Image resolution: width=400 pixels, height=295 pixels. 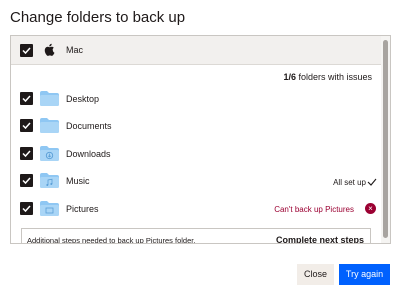 What do you see at coordinates (314, 209) in the screenshot?
I see `error-status-text: Can't back up Pictures` at bounding box center [314, 209].